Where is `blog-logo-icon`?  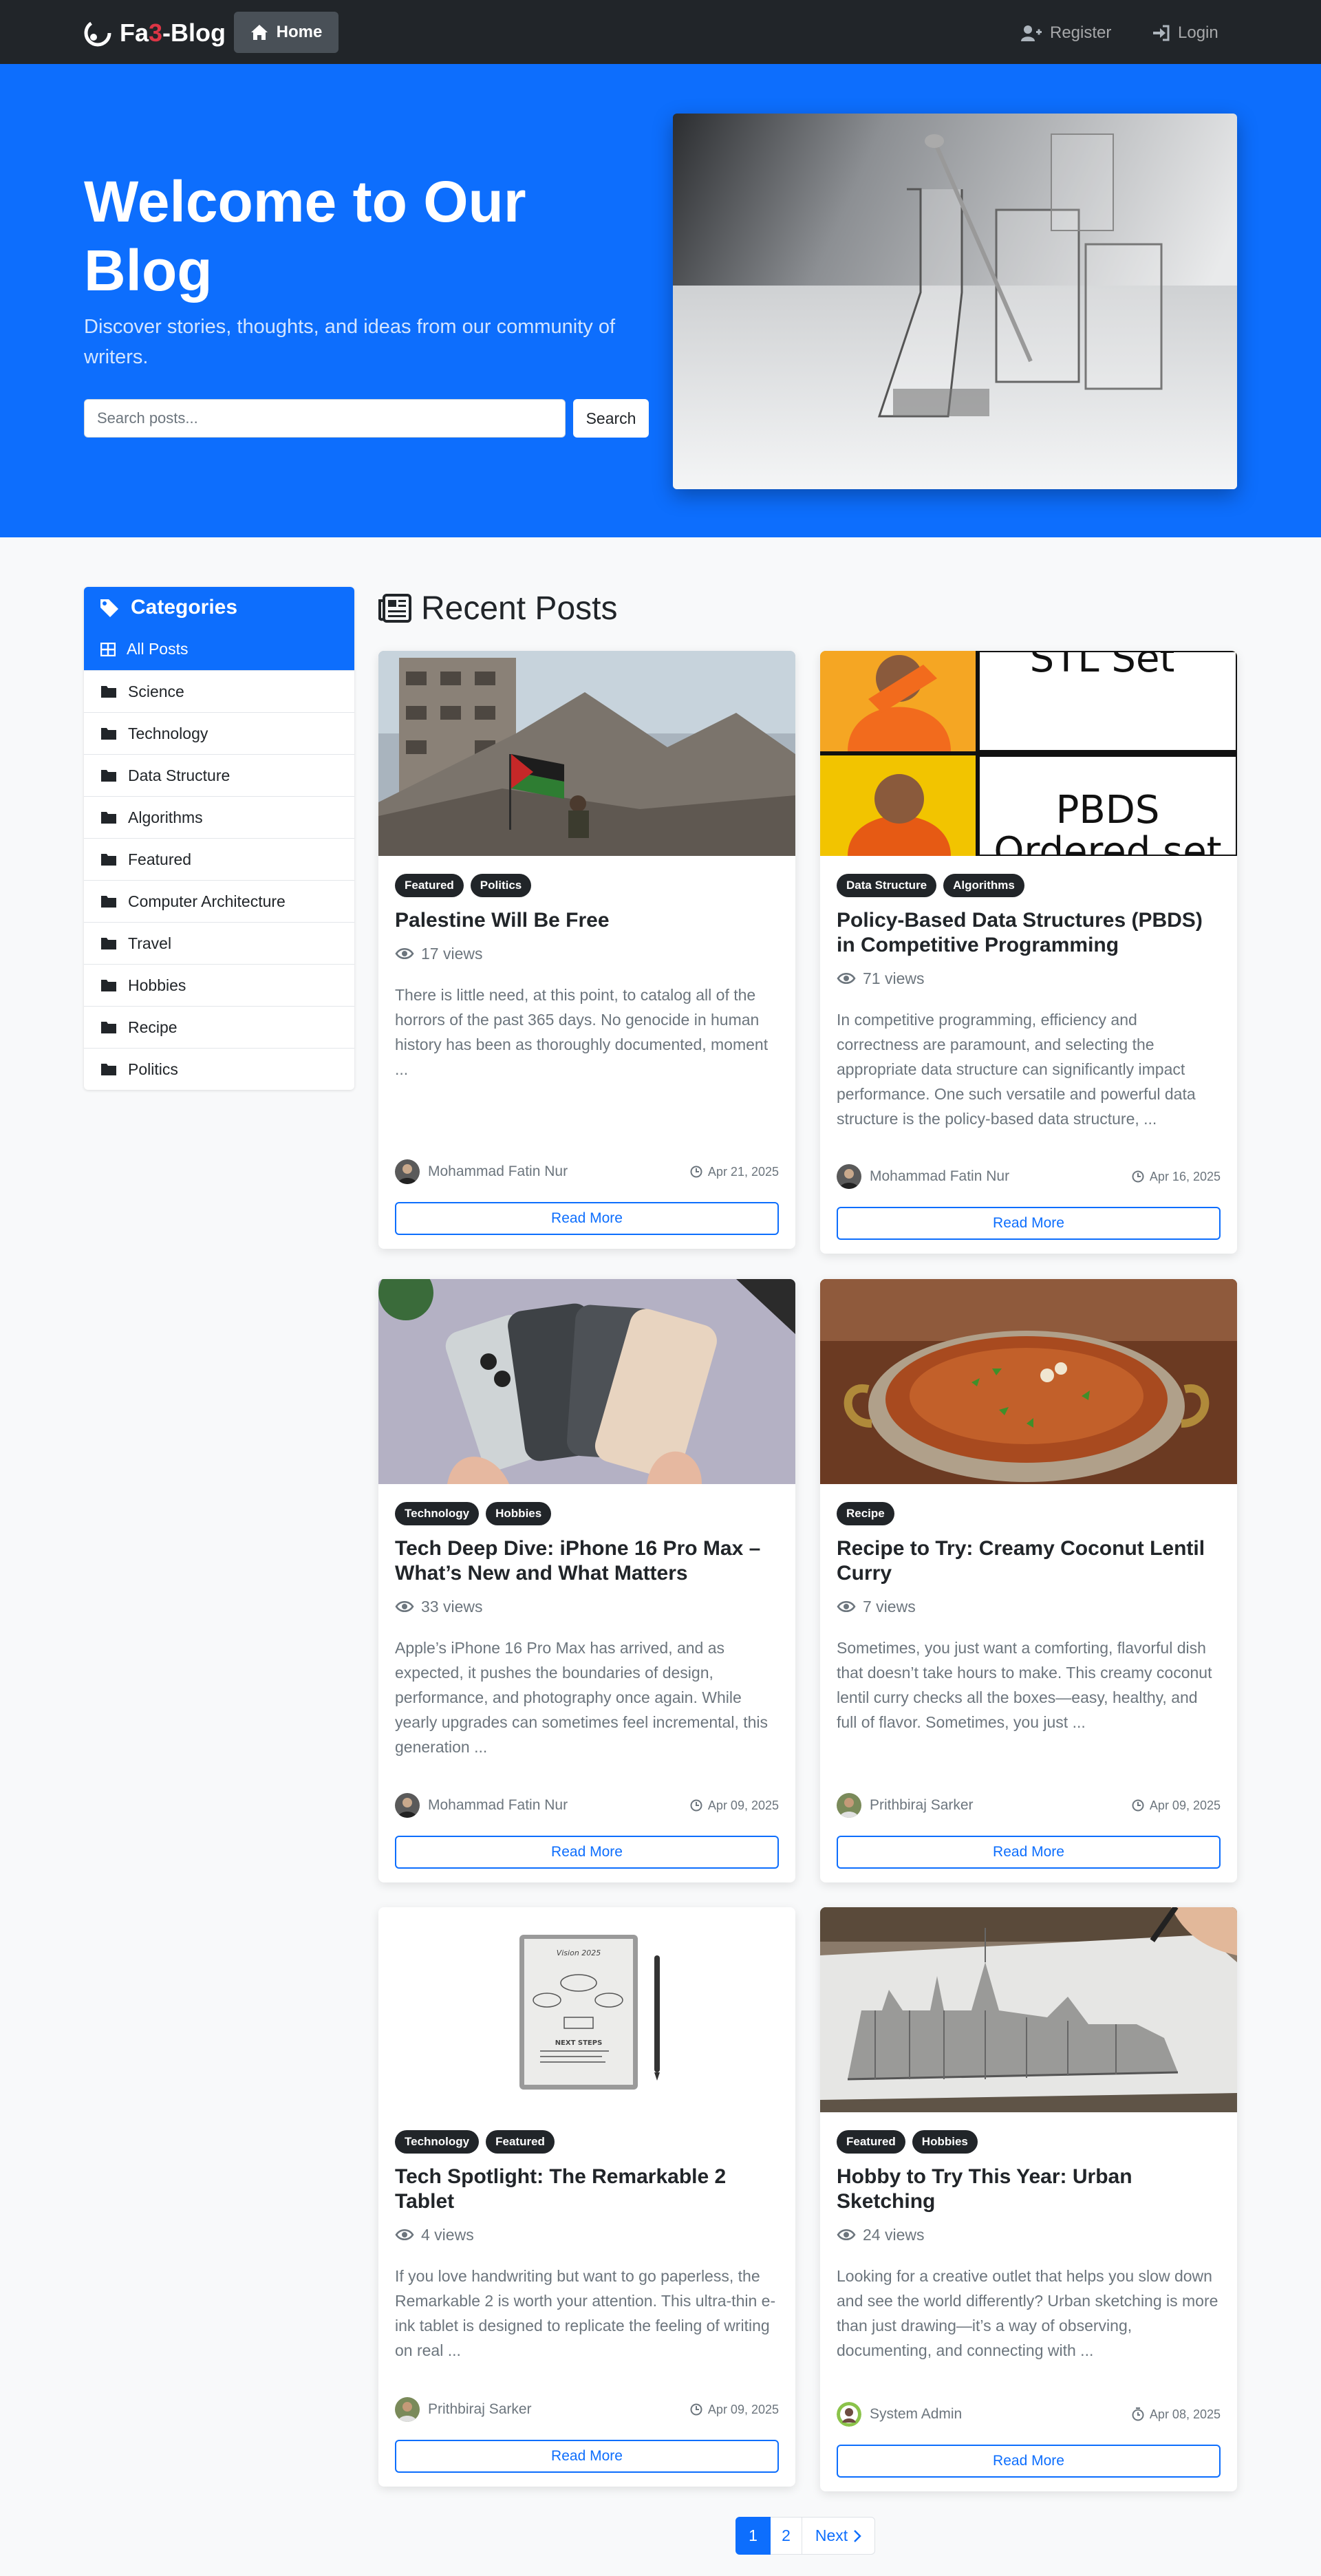
blog-logo-icon is located at coordinates (97, 33).